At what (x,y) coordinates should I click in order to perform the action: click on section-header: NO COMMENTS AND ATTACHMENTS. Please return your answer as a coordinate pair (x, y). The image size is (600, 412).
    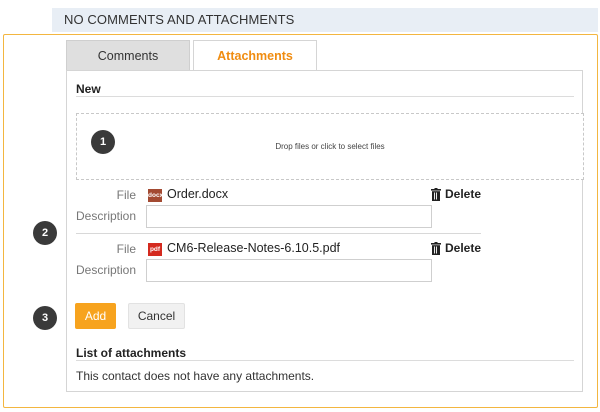
    Looking at the image, I should click on (325, 20).